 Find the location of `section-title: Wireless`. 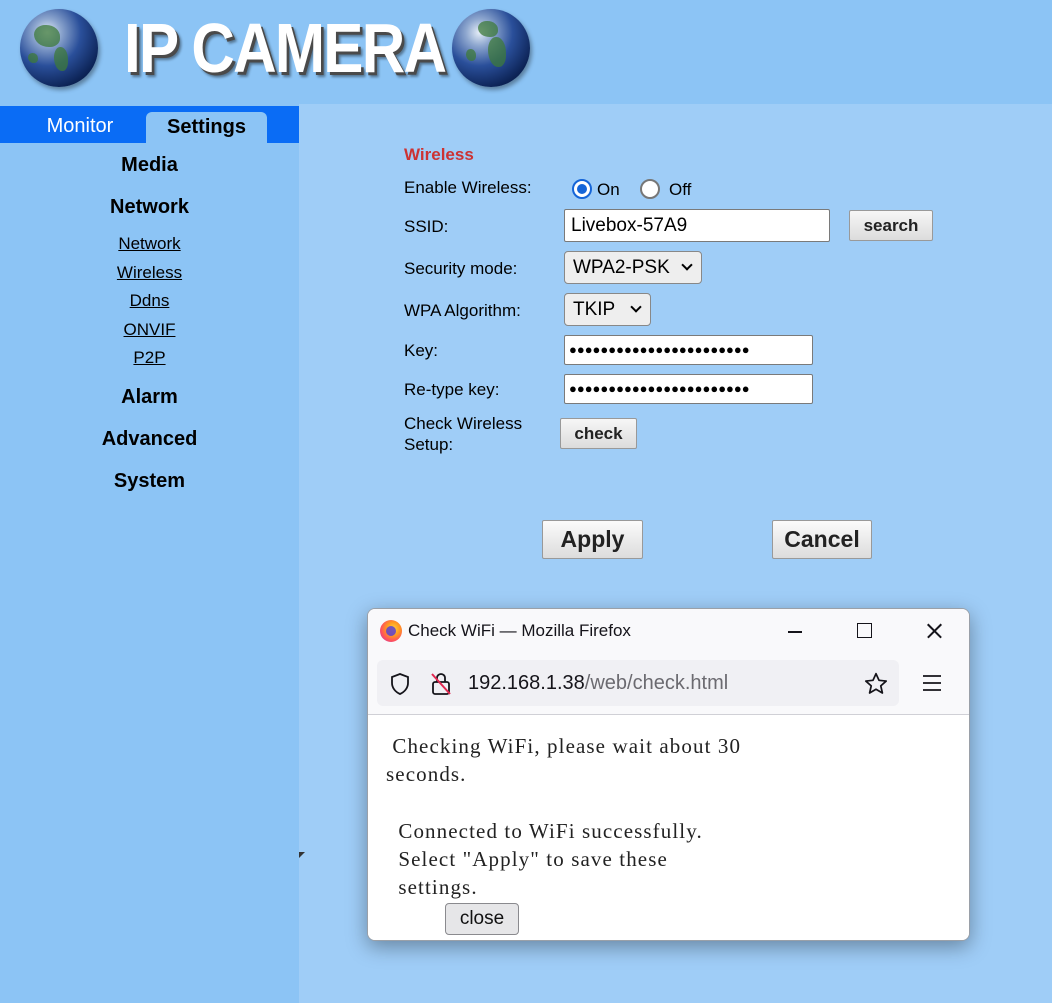

section-title: Wireless is located at coordinates (439, 154).